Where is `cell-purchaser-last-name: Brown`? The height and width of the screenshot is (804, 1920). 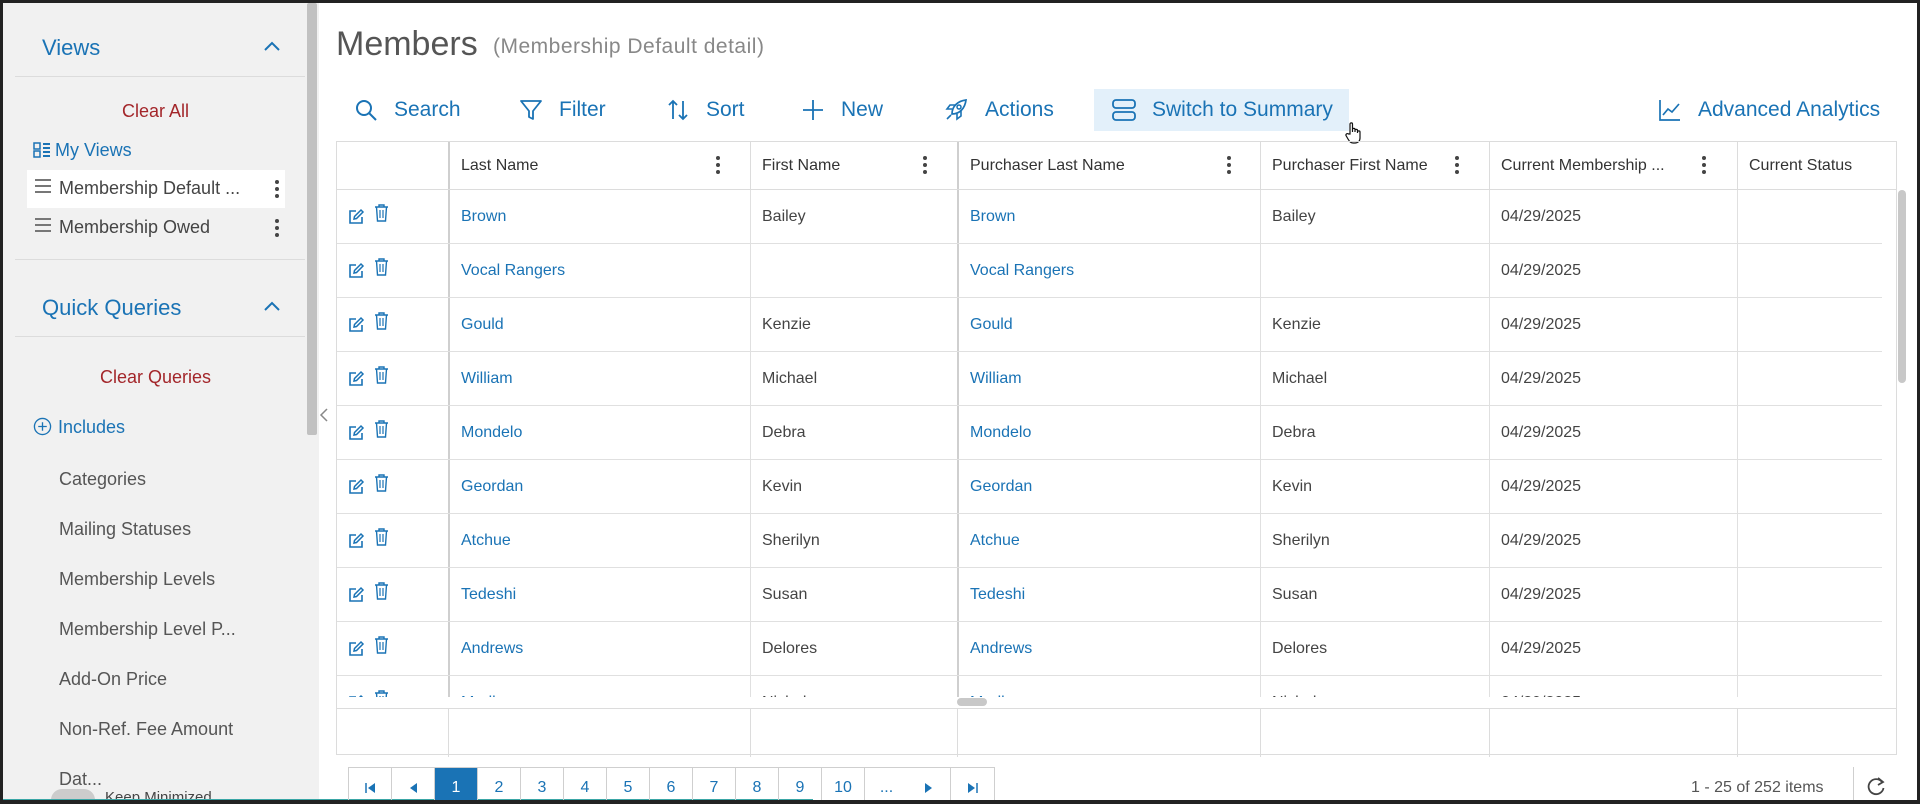
cell-purchaser-last-name: Brown is located at coordinates (1108, 216).